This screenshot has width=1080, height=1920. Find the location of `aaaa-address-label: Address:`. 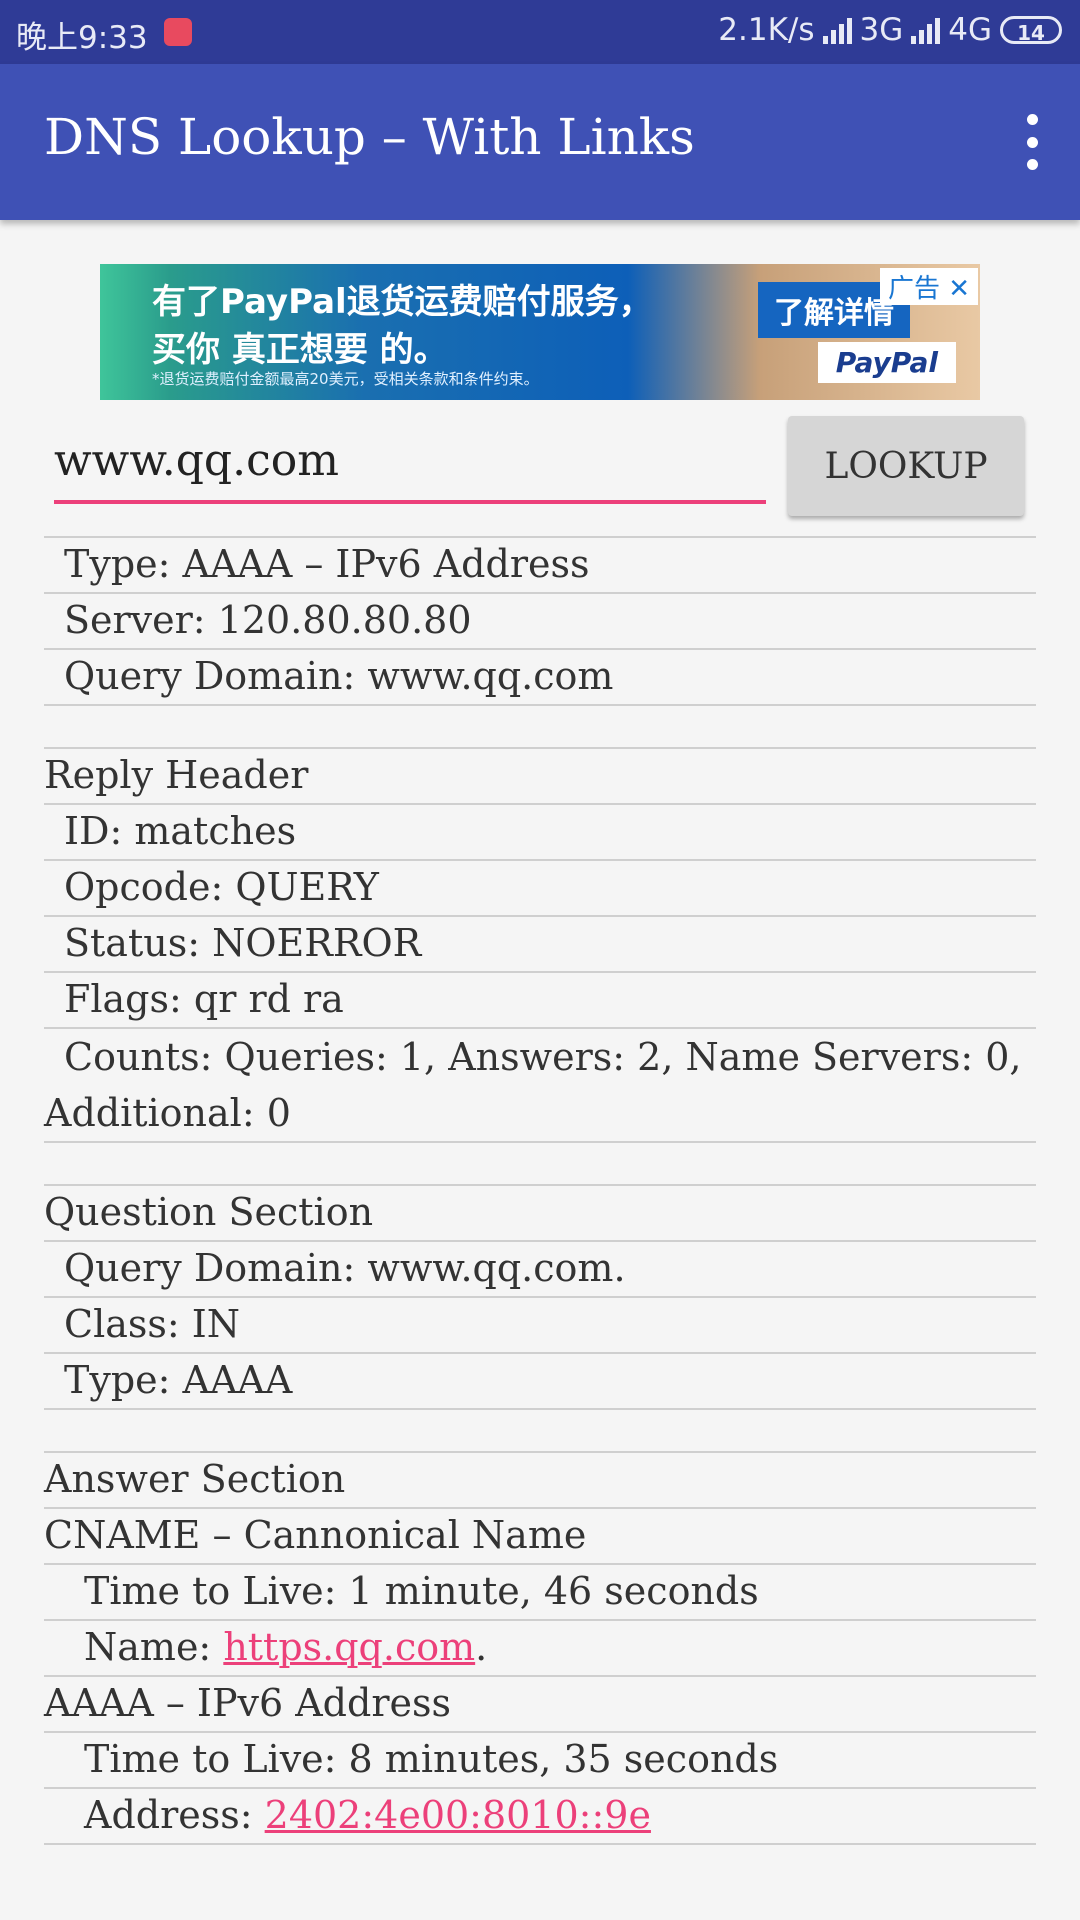

aaaa-address-label: Address: is located at coordinates (174, 1815).